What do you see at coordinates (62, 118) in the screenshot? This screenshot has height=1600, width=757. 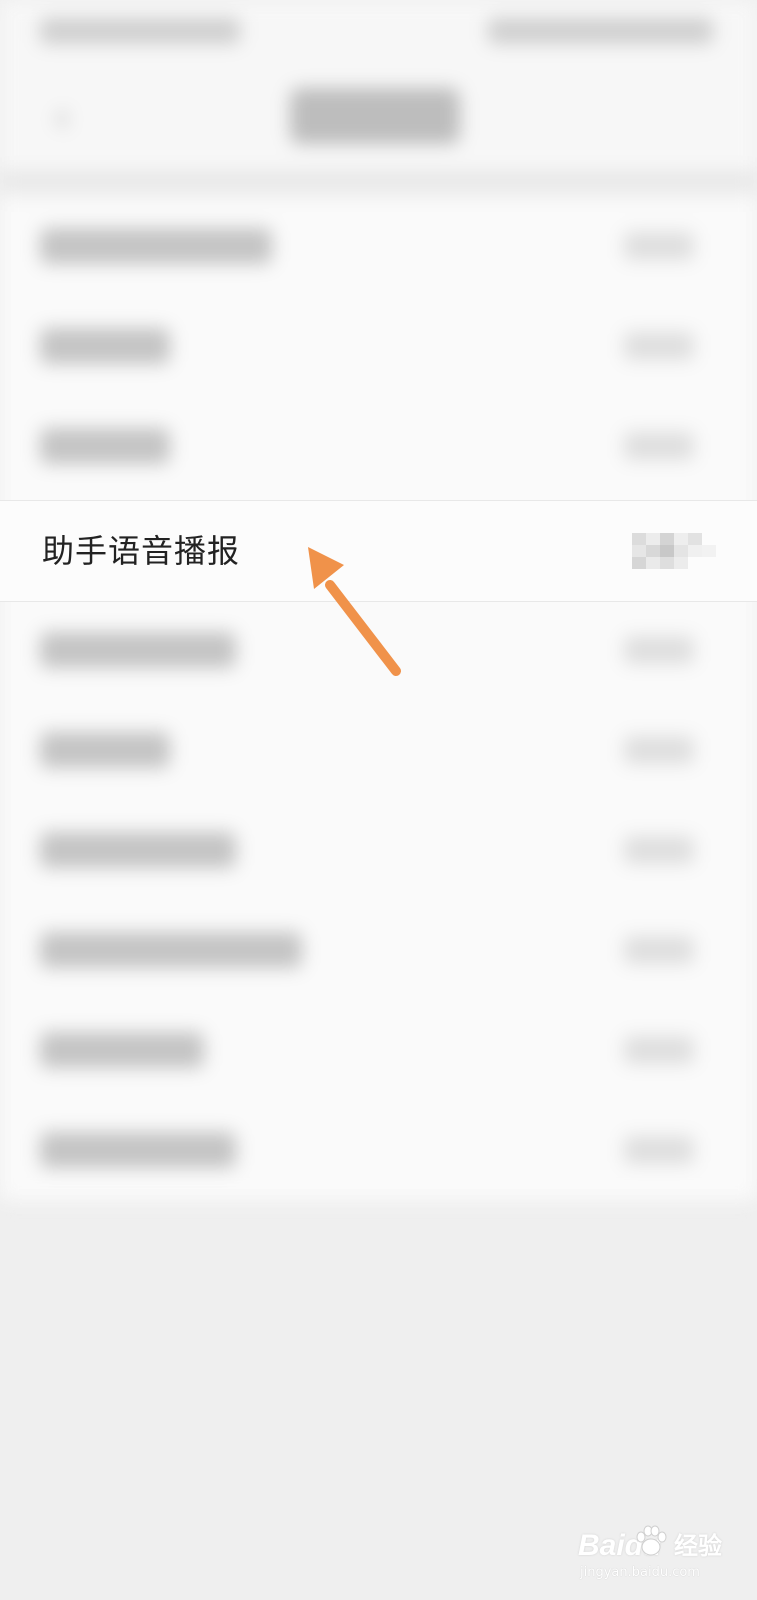 I see `back-chevron-icon: ‹` at bounding box center [62, 118].